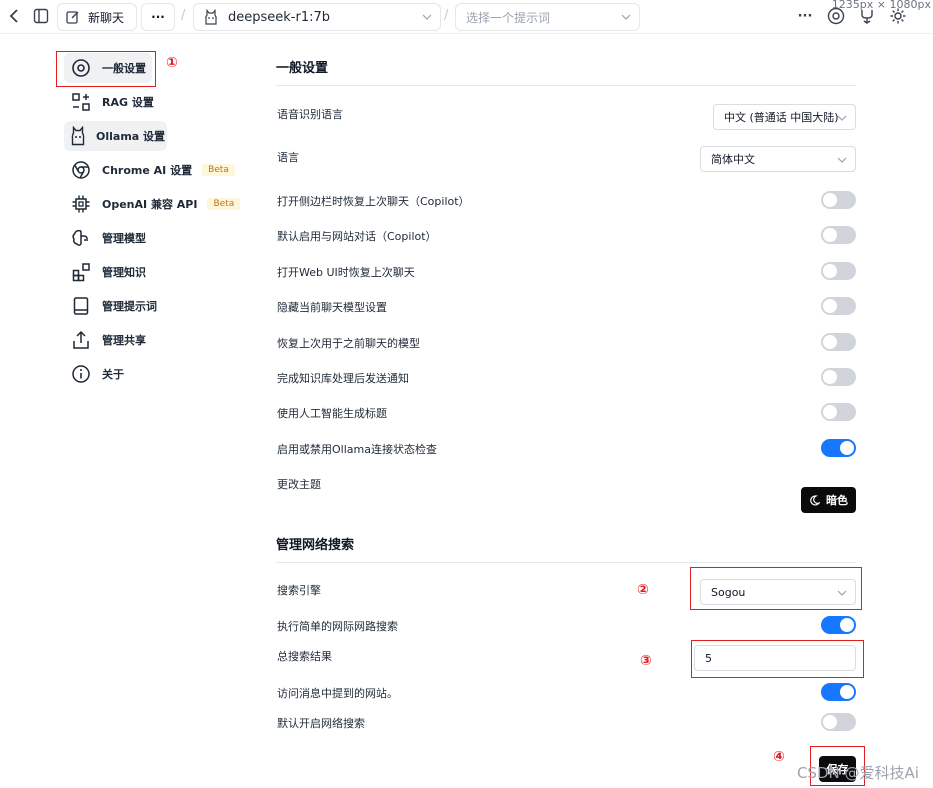 This screenshot has width=933, height=788. Describe the element at coordinates (332, 413) in the screenshot. I see `toggle-label: 使用人工智能生成标题` at that location.